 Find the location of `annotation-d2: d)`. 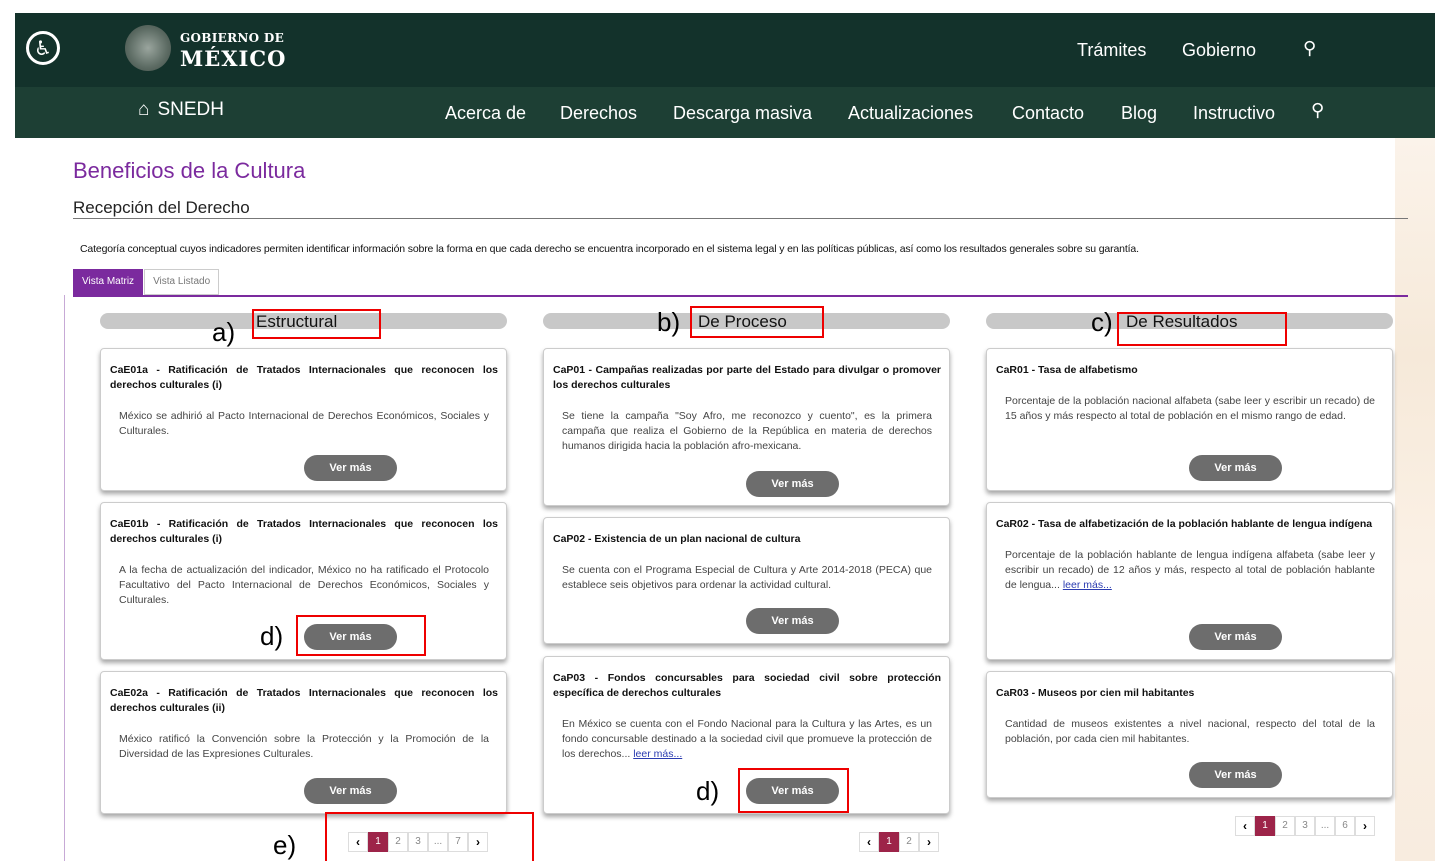

annotation-d2: d) is located at coordinates (708, 791).